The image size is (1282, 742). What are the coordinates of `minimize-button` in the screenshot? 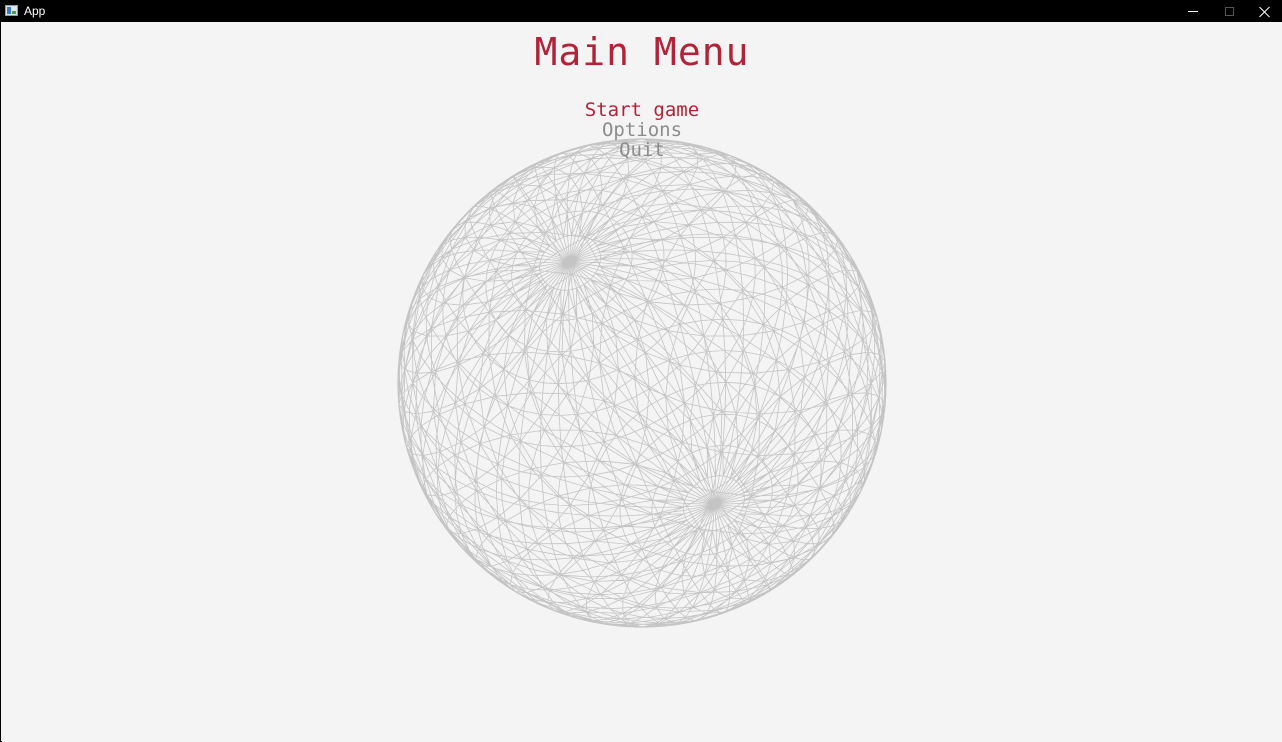 It's located at (1193, 11).